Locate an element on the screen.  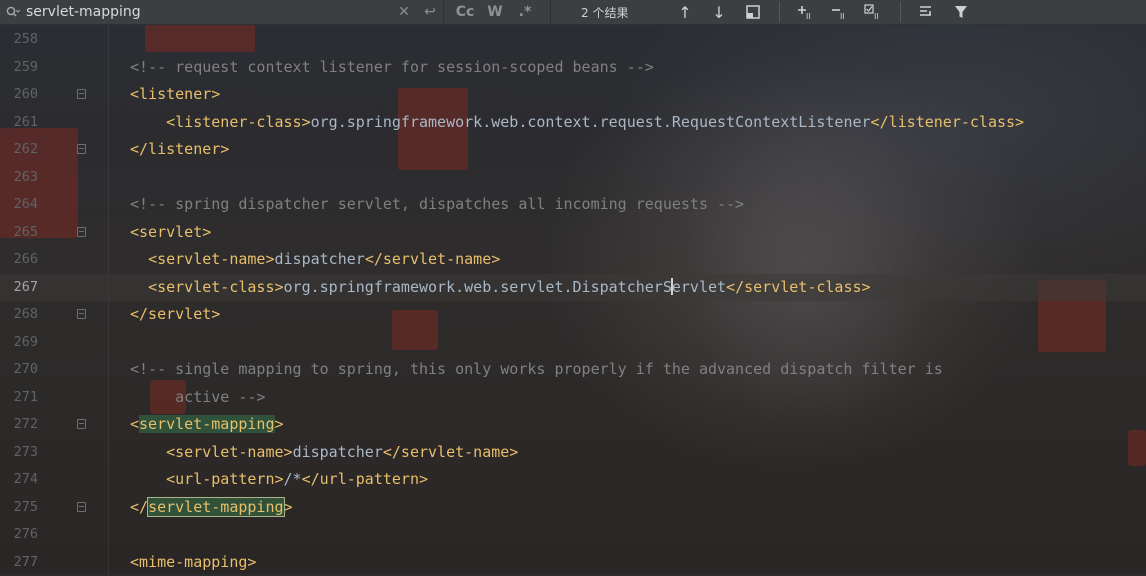
code-token: </servlet> is located at coordinates (175, 314).